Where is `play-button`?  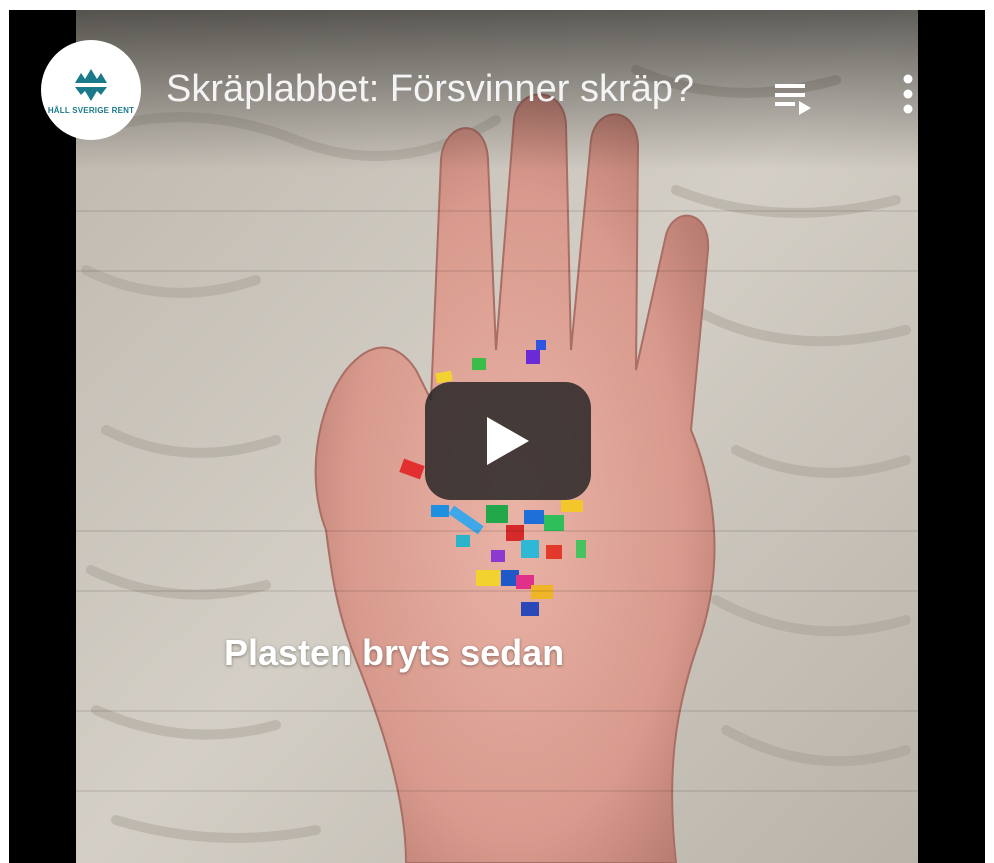 play-button is located at coordinates (508, 441).